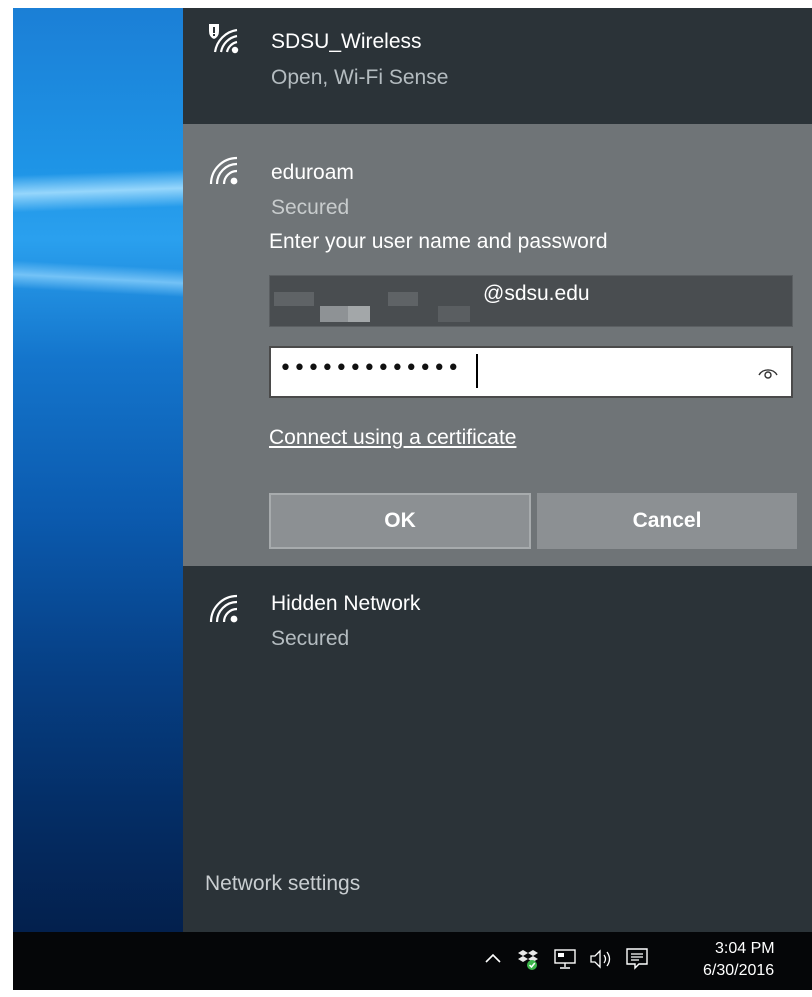 This screenshot has height=997, width=812. I want to click on credentials-prompt: Enter your user name and password, so click(438, 241).